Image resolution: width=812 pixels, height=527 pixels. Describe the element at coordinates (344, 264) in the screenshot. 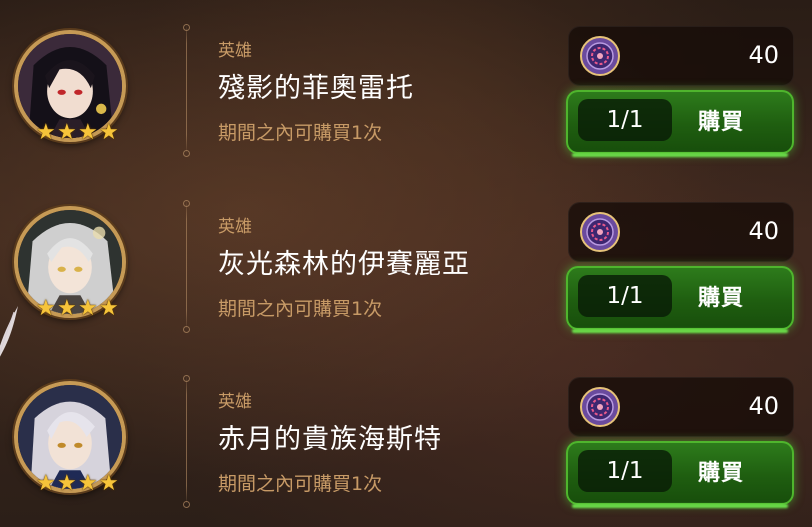

I see `hero-name: 灰光森林的伊賽麗亞` at that location.